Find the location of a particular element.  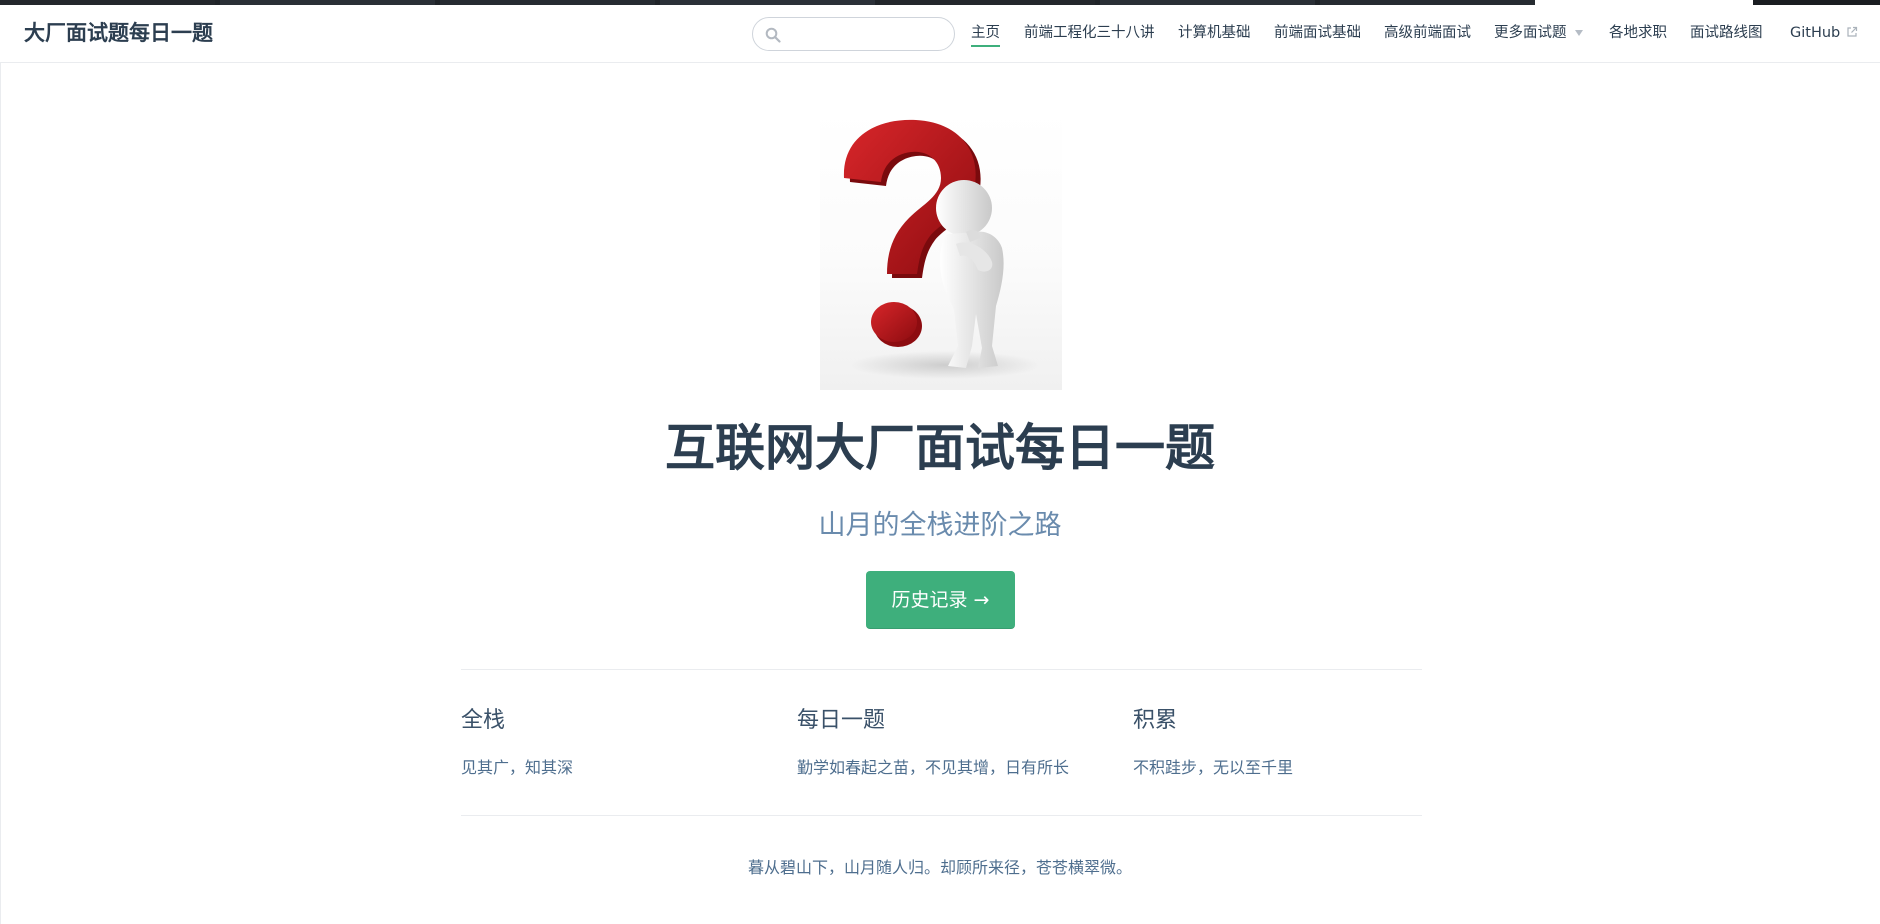

feature-title: 每日一题 is located at coordinates (841, 720).